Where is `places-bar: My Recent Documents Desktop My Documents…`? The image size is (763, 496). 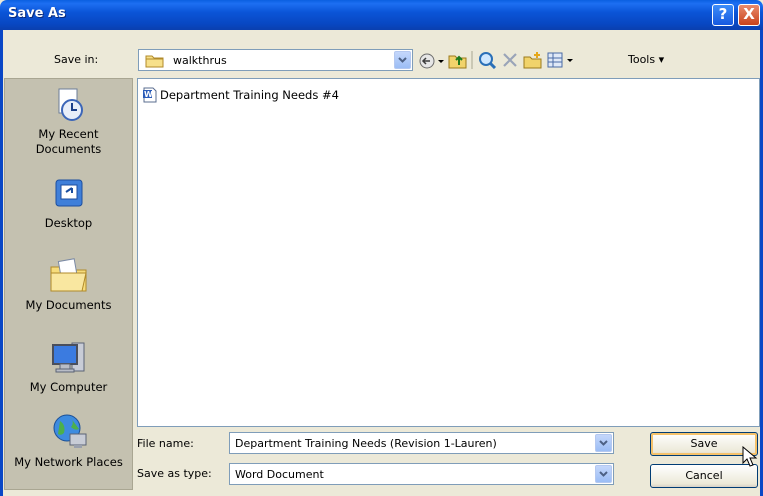
places-bar: My Recent Documents Desktop My Documents… is located at coordinates (68, 284).